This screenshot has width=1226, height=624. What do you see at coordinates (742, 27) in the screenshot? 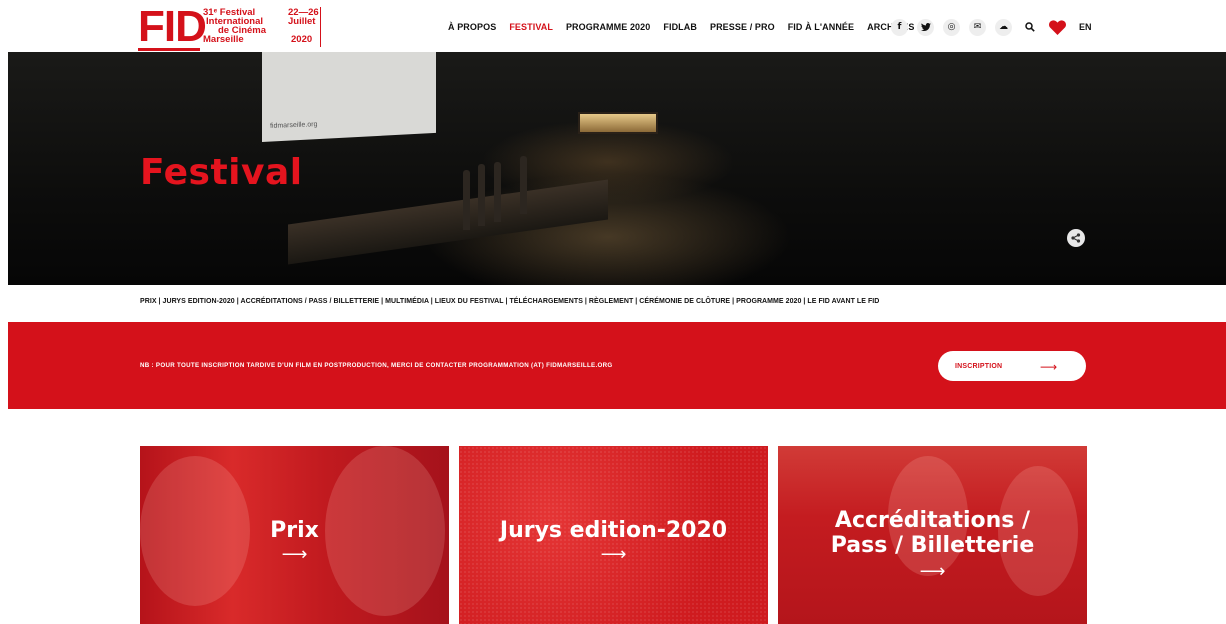
I see `nav-item-presse-pro: PRESSE / PRO` at bounding box center [742, 27].